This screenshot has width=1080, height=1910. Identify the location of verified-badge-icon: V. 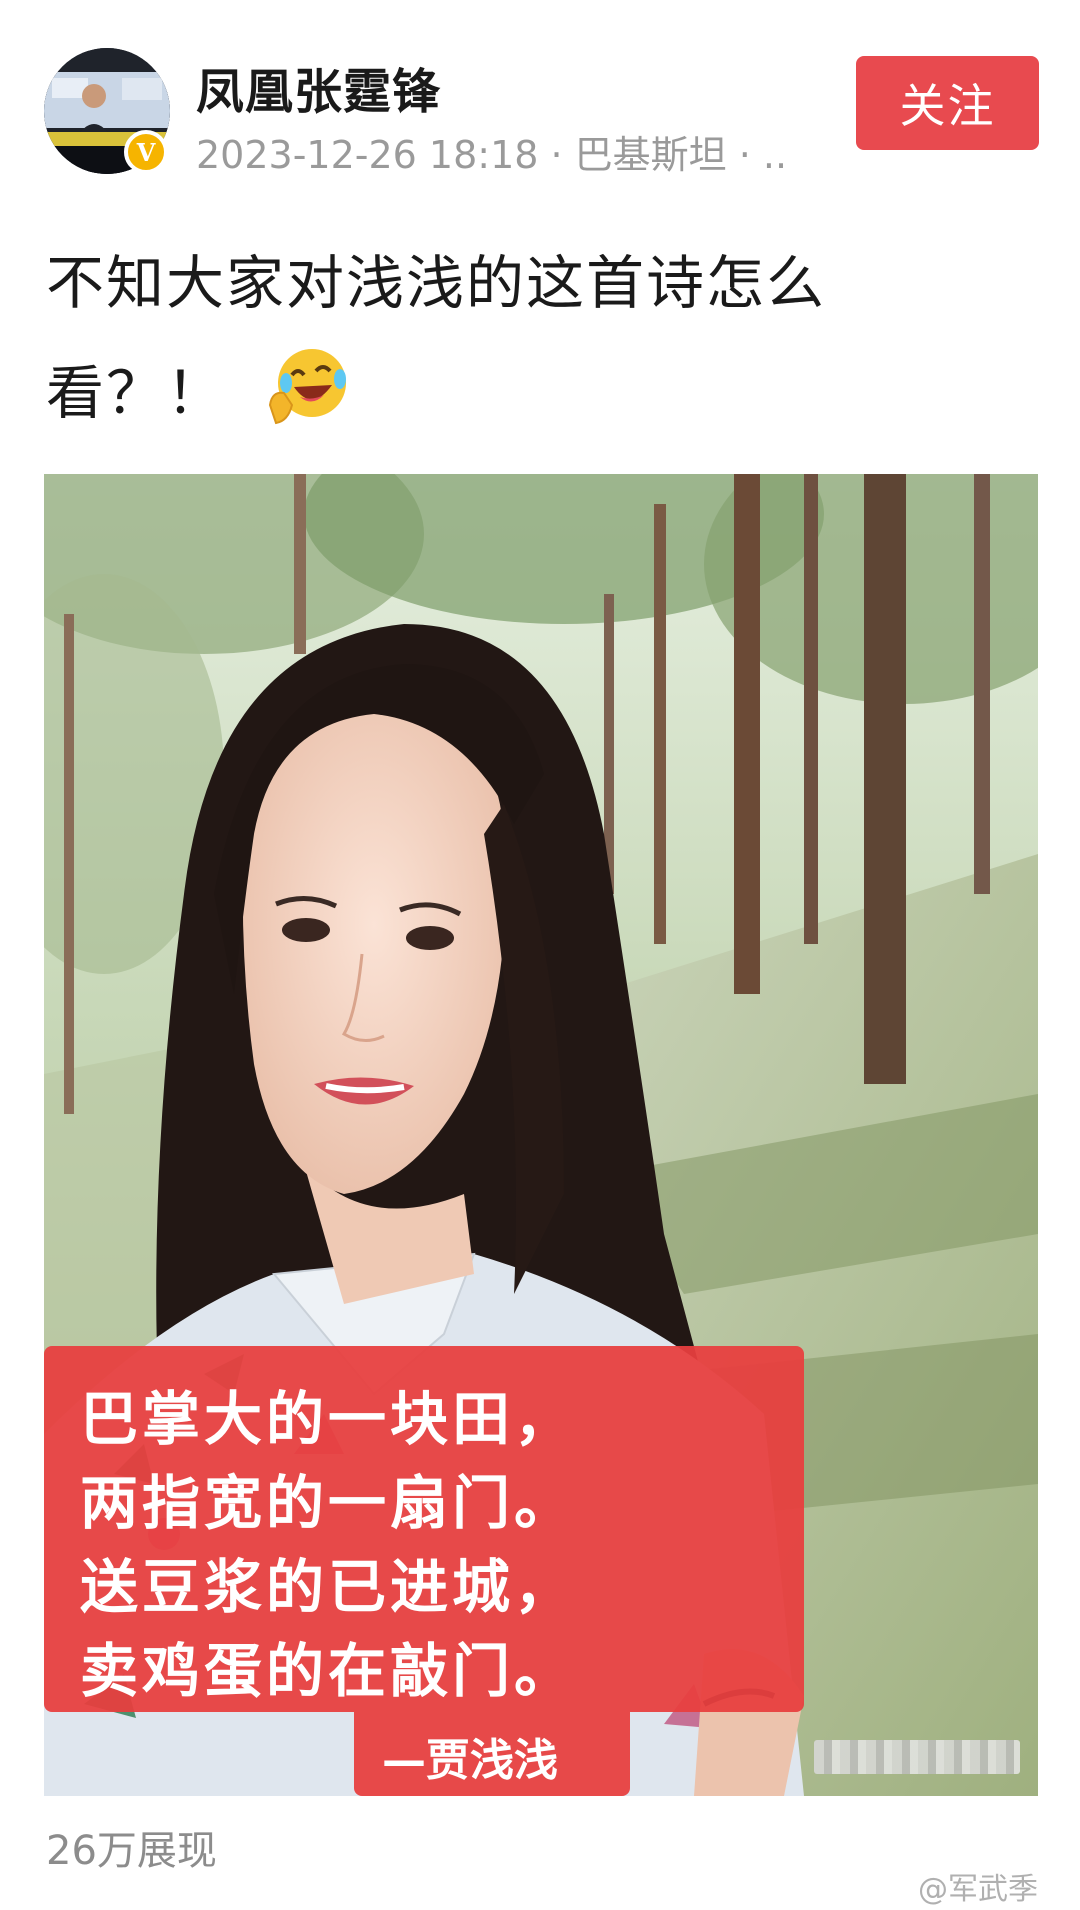
(146, 152).